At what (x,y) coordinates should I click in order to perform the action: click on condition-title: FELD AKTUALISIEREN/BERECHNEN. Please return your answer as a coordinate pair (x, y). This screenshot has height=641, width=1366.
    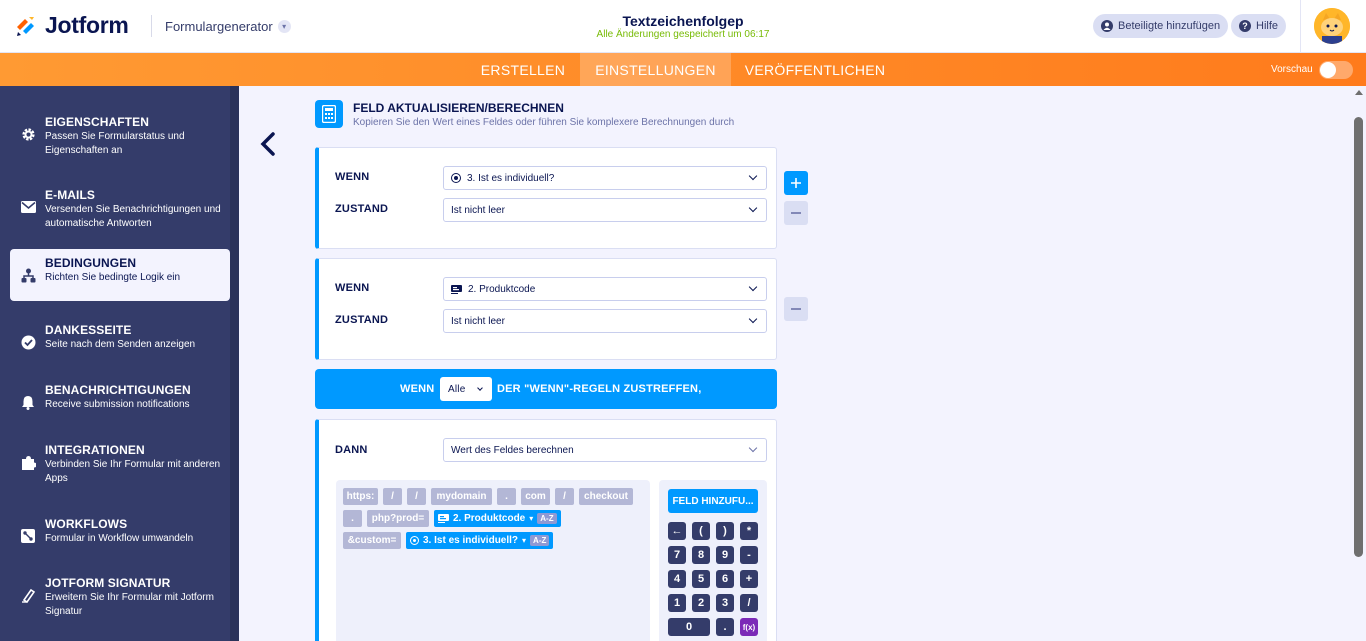
    Looking at the image, I should click on (458, 108).